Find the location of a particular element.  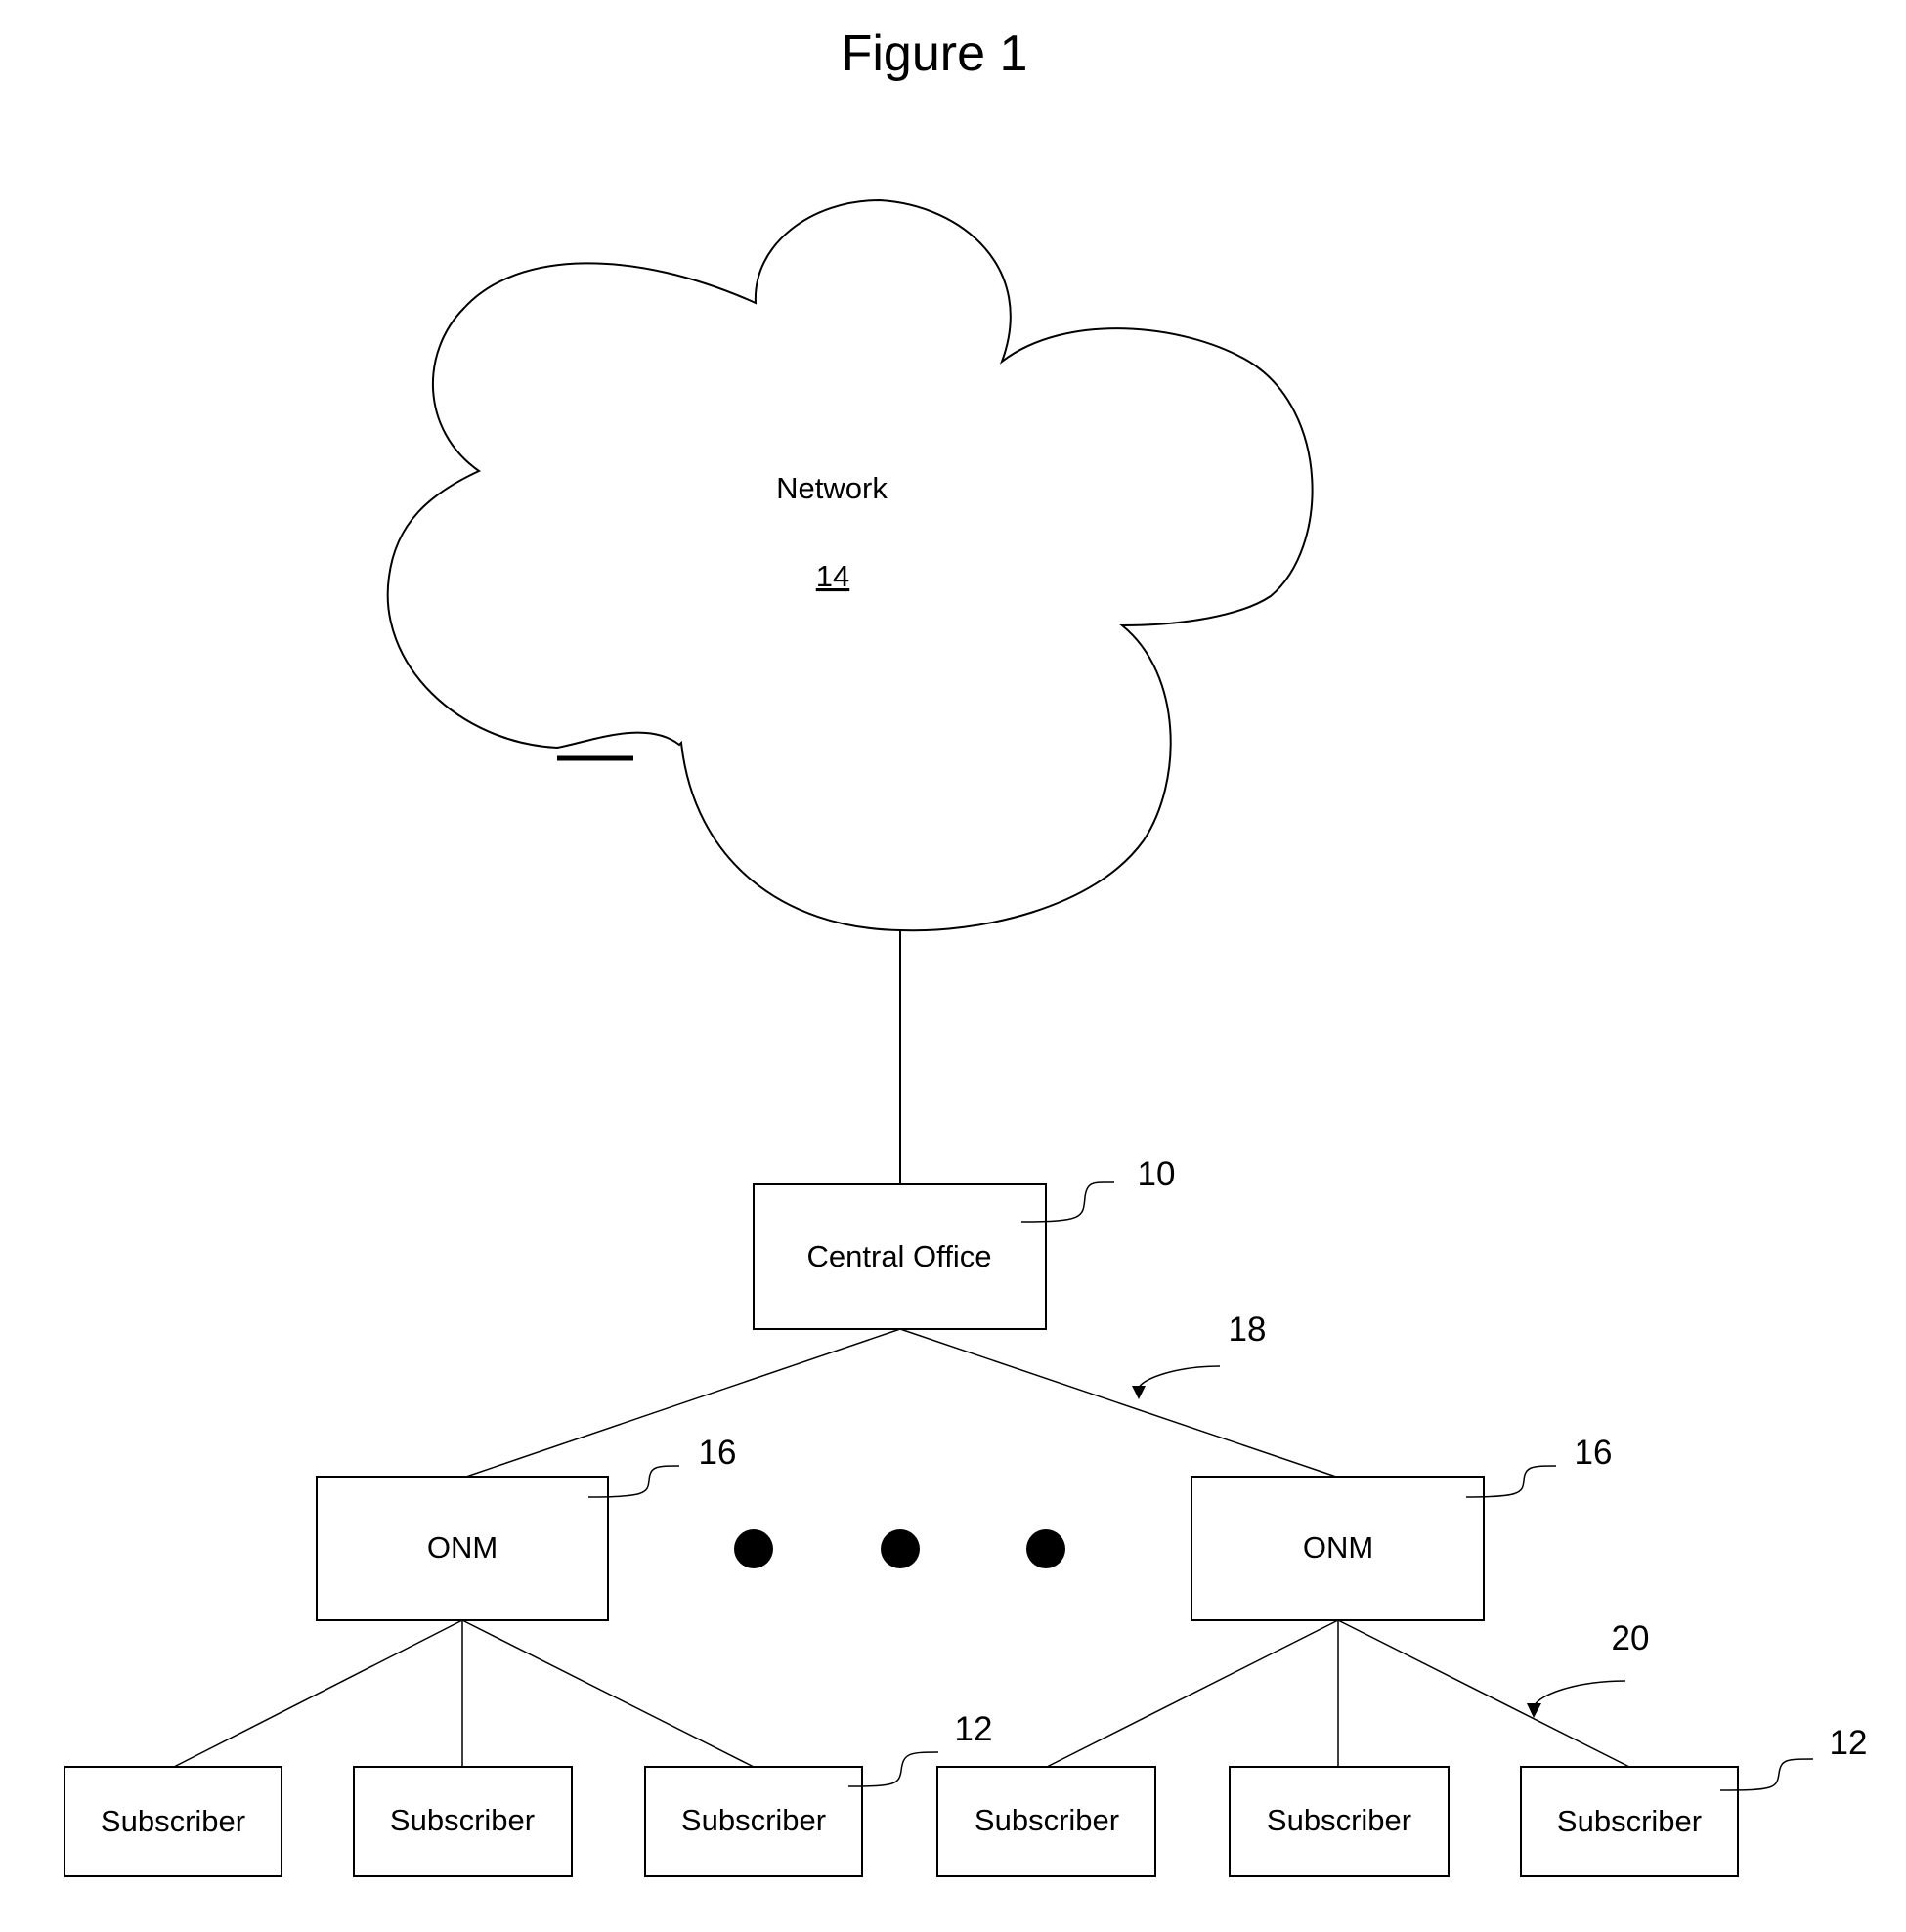

onm-node-right: ONM is located at coordinates (1338, 1549).